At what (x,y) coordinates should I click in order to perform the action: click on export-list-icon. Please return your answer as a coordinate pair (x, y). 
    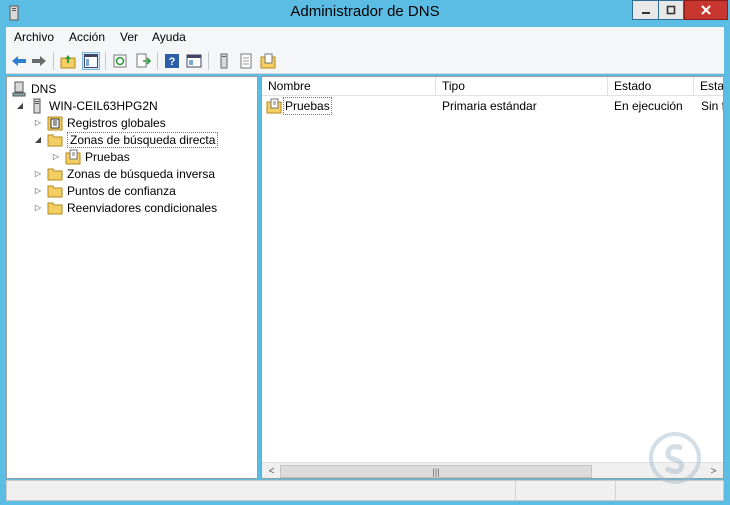
    Looking at the image, I should click on (143, 60).